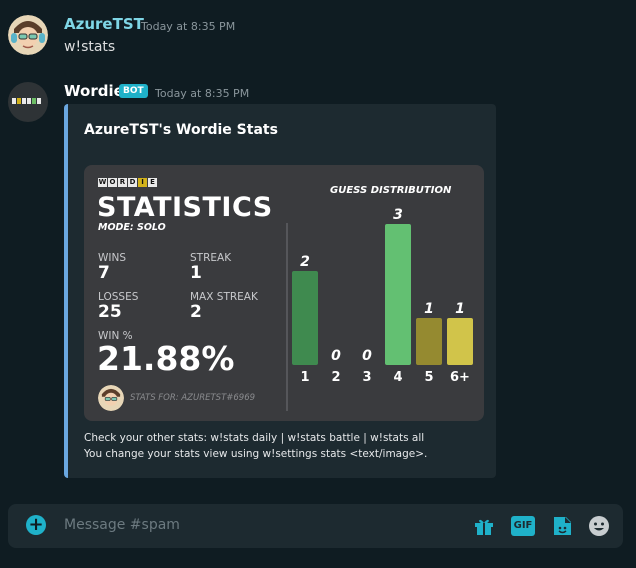  I want to click on avatar-azuretst-image, so click(28, 35).